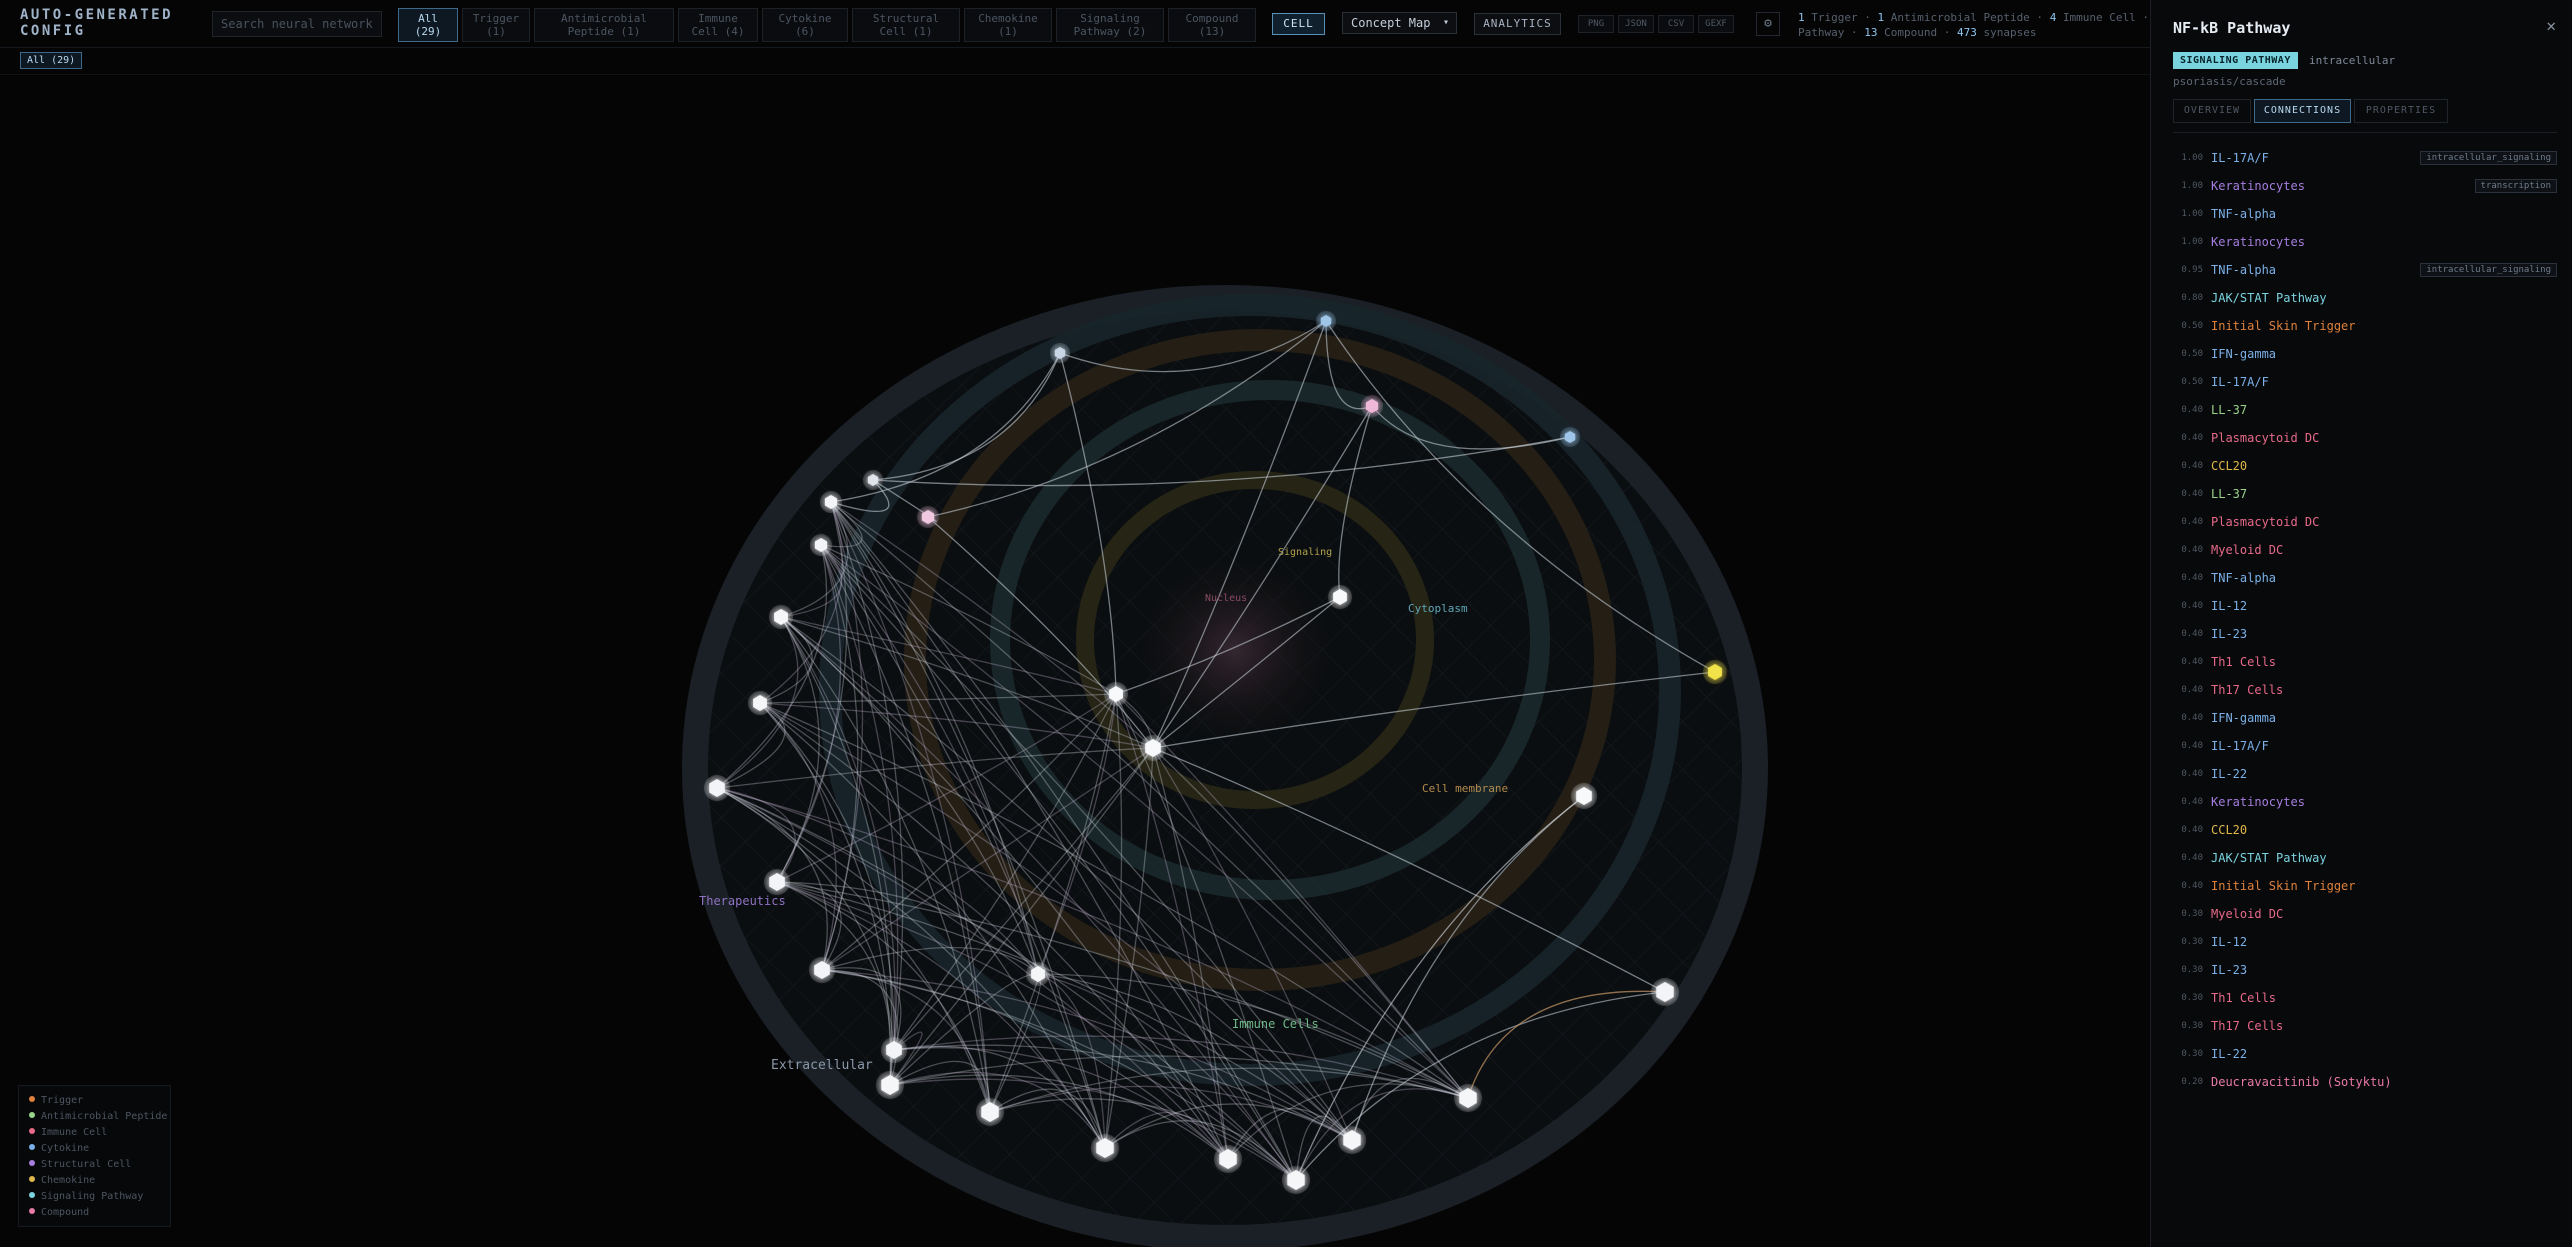  What do you see at coordinates (2365, 998) in the screenshot?
I see `connection-row: 0.30 Th1 Cells` at bounding box center [2365, 998].